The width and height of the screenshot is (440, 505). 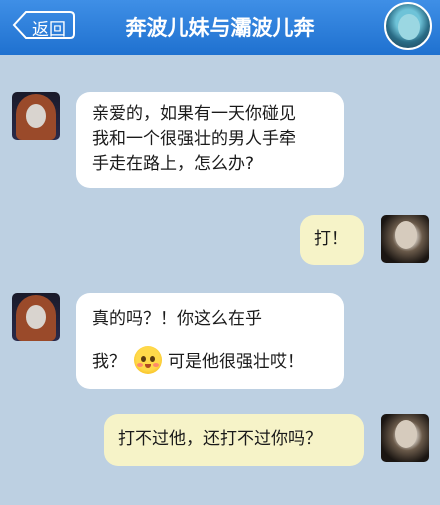 I want to click on message-bubble: 亲爱的，如果有一天你碰见 我和一个很强壮的男人手牵 手走在路上，怎么办?, so click(x=210, y=140).